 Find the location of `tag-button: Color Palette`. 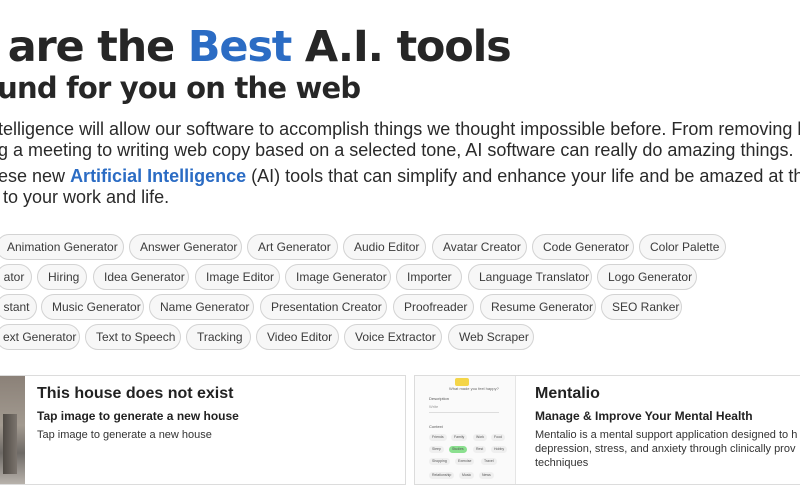

tag-button: Color Palette is located at coordinates (682, 247).